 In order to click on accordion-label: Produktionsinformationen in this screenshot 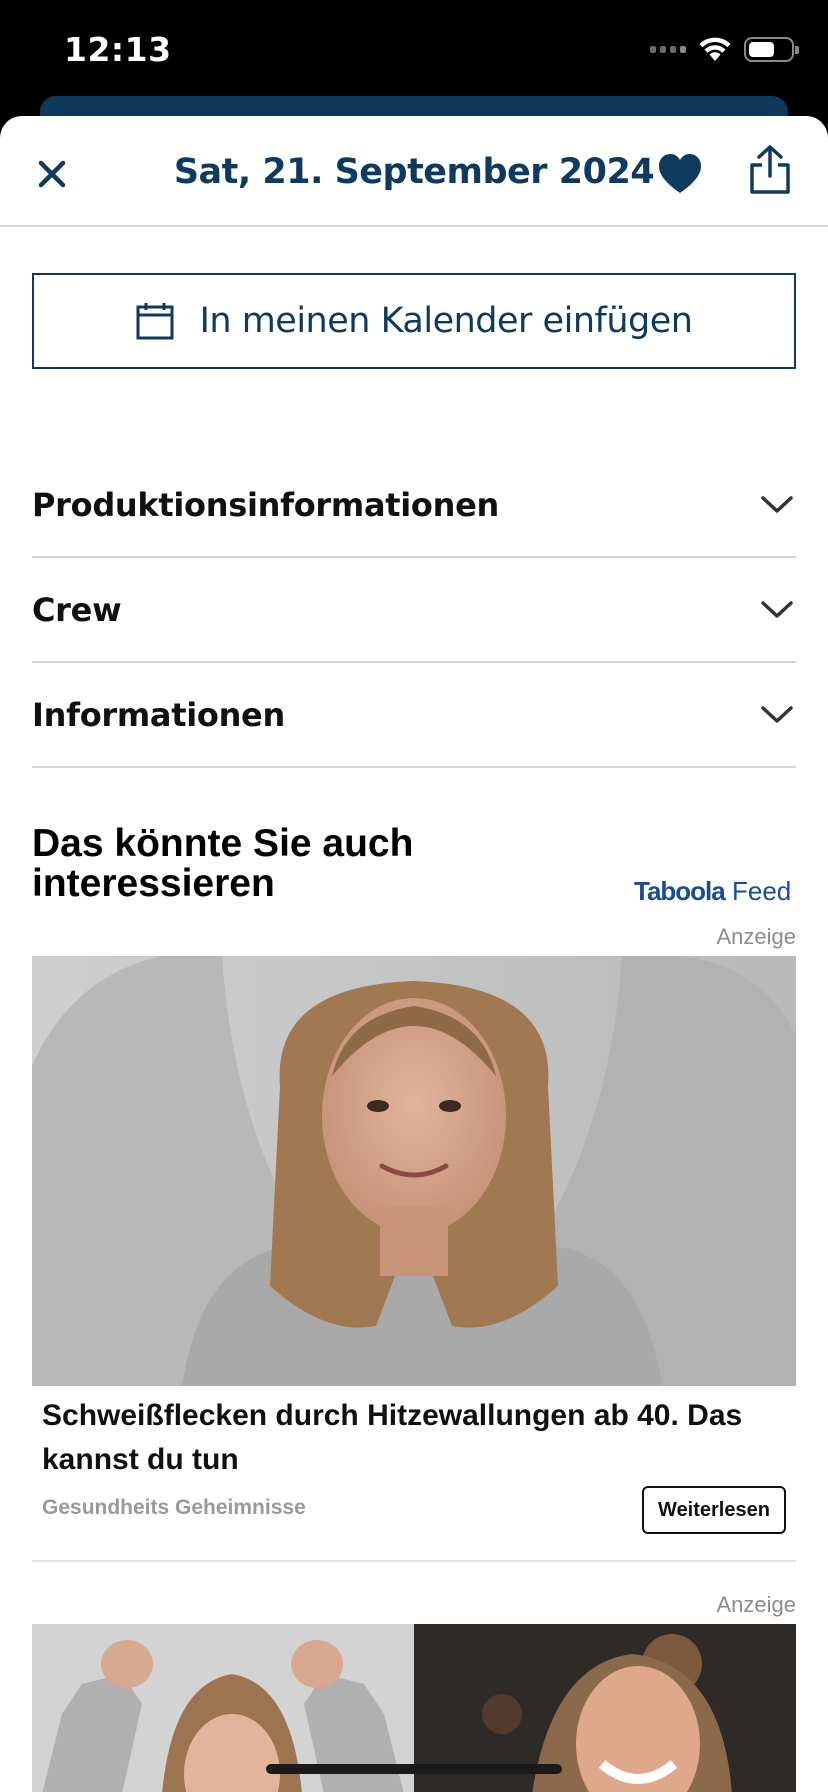, I will do `click(265, 505)`.